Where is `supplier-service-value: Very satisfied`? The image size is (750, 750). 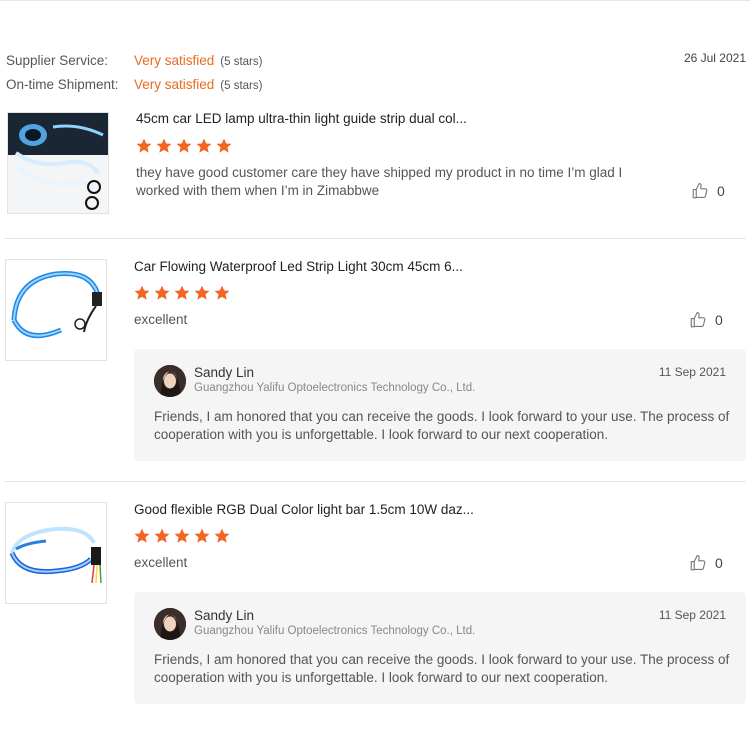
supplier-service-value: Very satisfied is located at coordinates (174, 60).